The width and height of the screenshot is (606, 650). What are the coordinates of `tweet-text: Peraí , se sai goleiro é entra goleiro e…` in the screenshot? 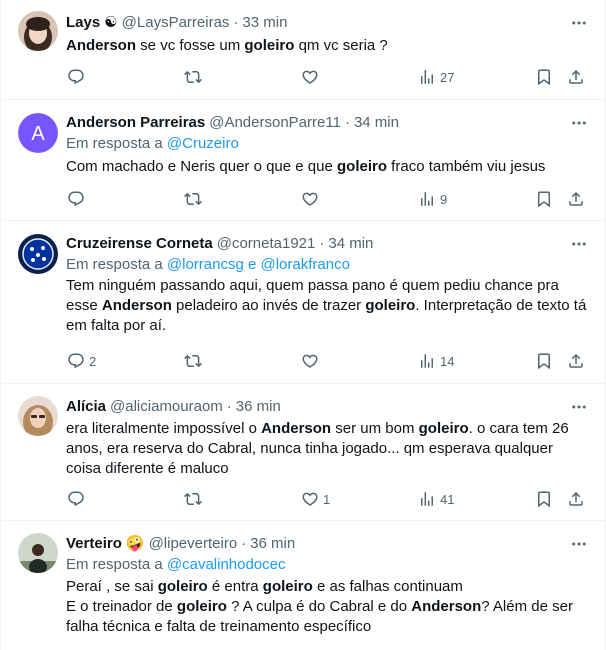 It's located at (319, 606).